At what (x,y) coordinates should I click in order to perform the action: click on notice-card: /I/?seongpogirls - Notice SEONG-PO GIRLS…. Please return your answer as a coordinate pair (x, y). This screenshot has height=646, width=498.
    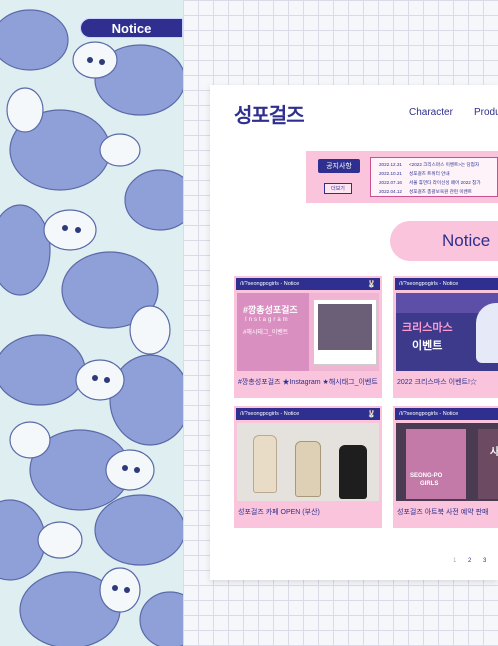
    Looking at the image, I should click on (445, 467).